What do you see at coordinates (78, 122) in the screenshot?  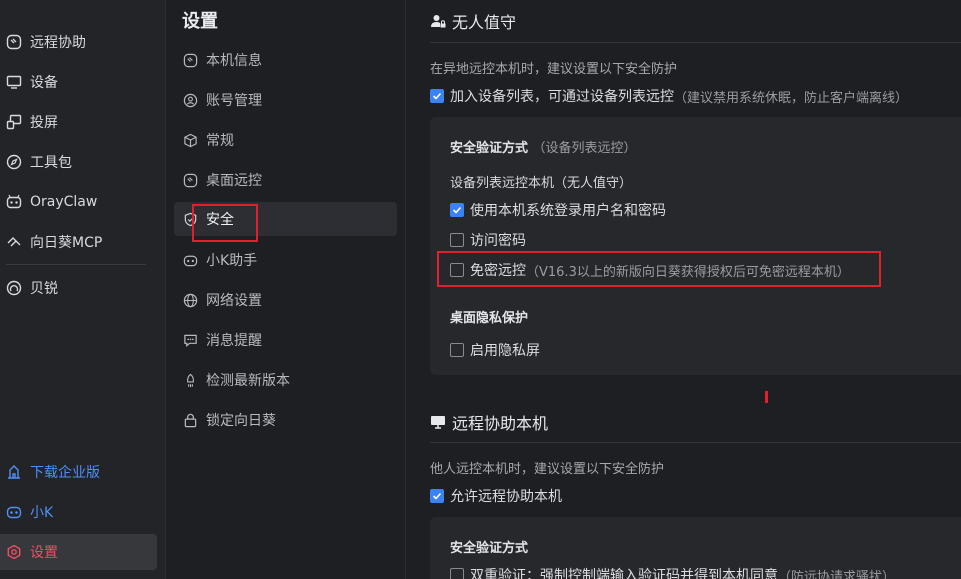 I see `nav-cast: 投屏` at bounding box center [78, 122].